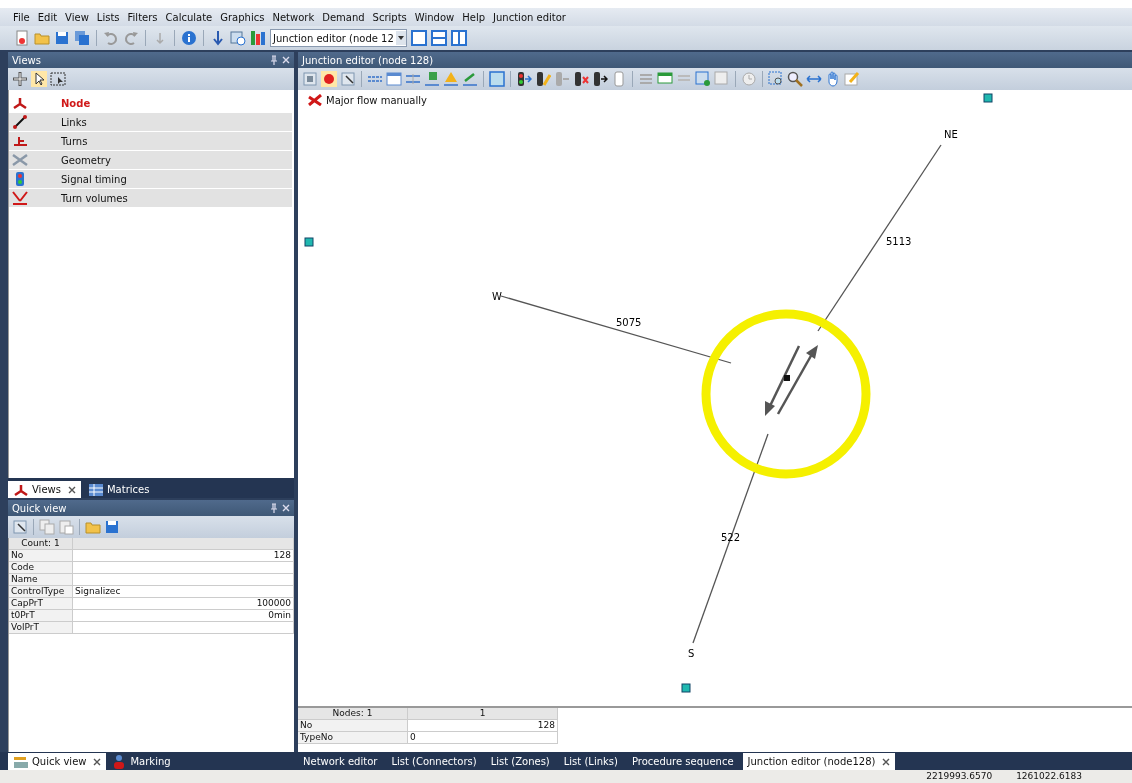 This screenshot has height=783, width=1132. I want to click on view-list-item: Turn volumes, so click(150, 198).